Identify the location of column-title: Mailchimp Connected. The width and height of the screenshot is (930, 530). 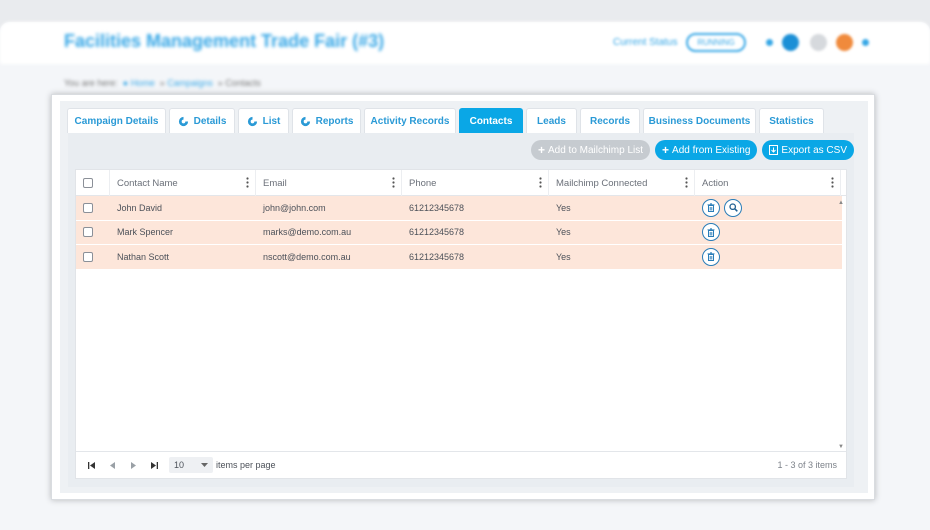
(602, 183).